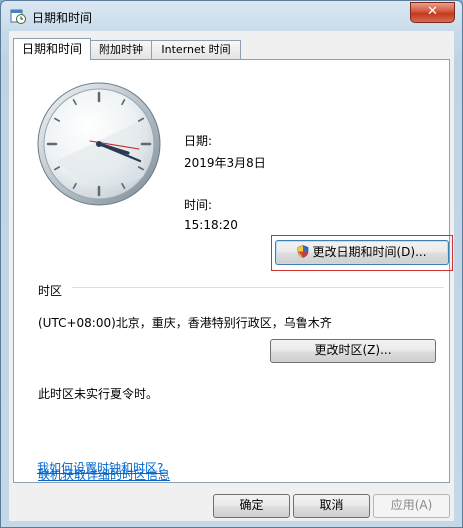 The image size is (463, 528). Describe the element at coordinates (211, 225) in the screenshot. I see `time-value: 15:18:20` at that location.